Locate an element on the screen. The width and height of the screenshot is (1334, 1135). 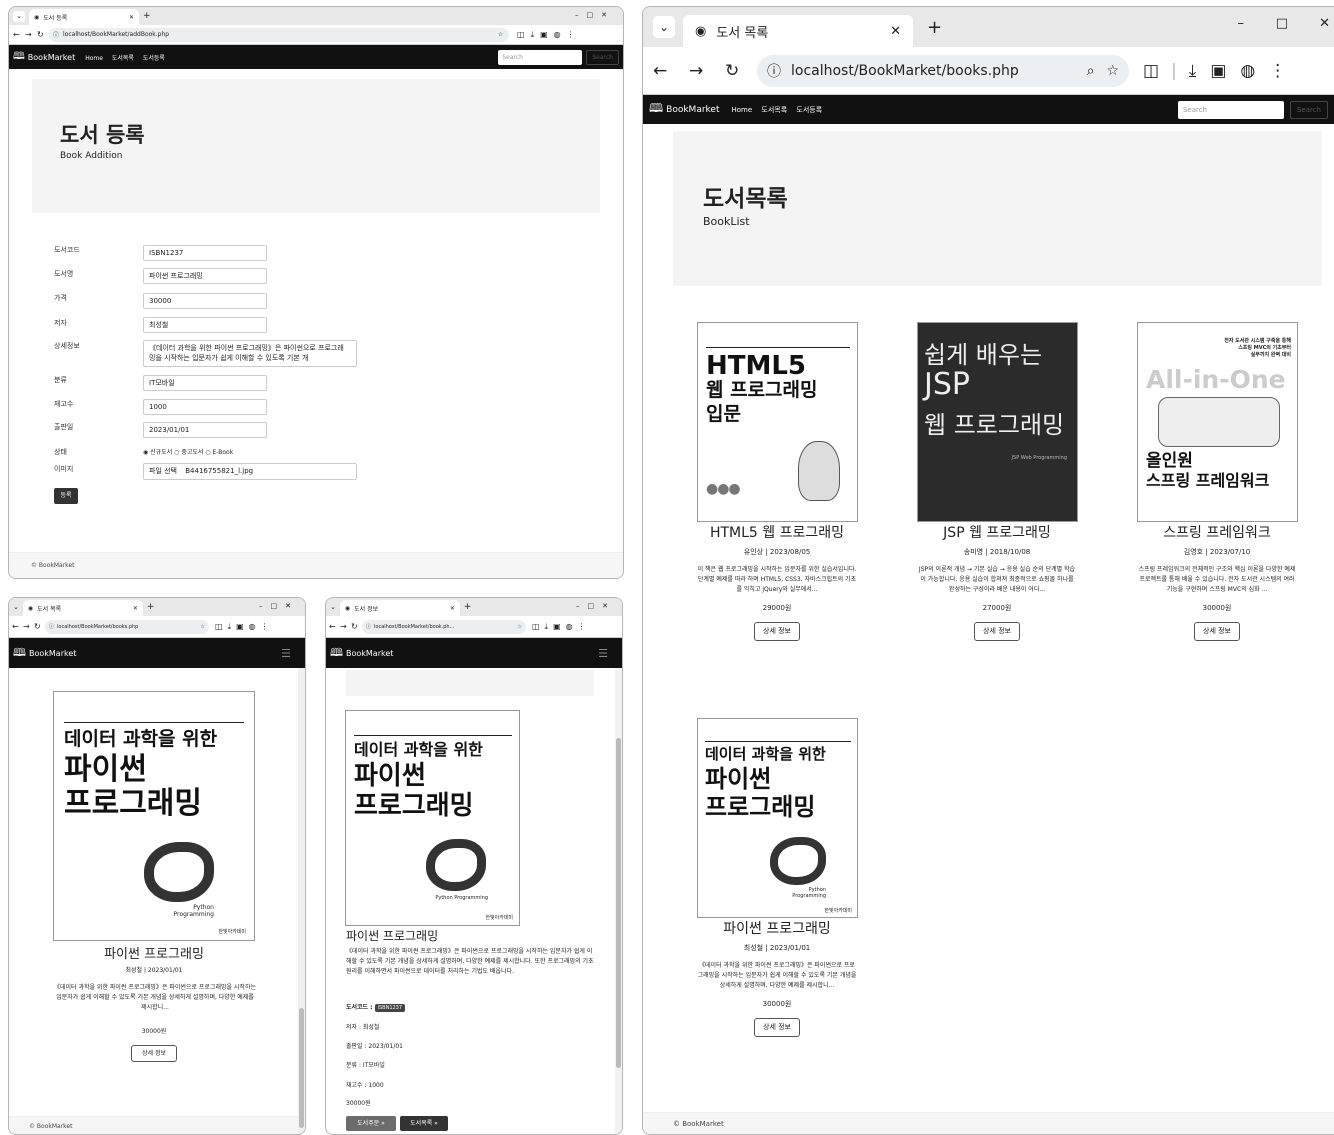
radio-ebook: ○ E-Book is located at coordinates (219, 452).